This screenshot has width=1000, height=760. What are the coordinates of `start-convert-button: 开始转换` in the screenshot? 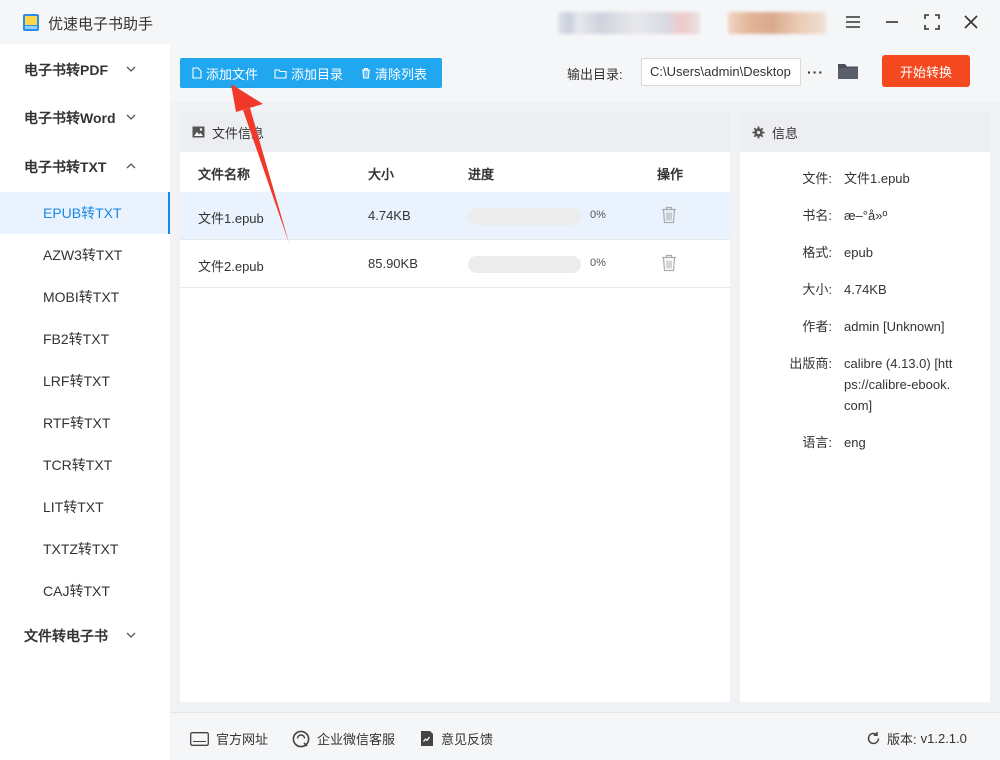 It's located at (926, 71).